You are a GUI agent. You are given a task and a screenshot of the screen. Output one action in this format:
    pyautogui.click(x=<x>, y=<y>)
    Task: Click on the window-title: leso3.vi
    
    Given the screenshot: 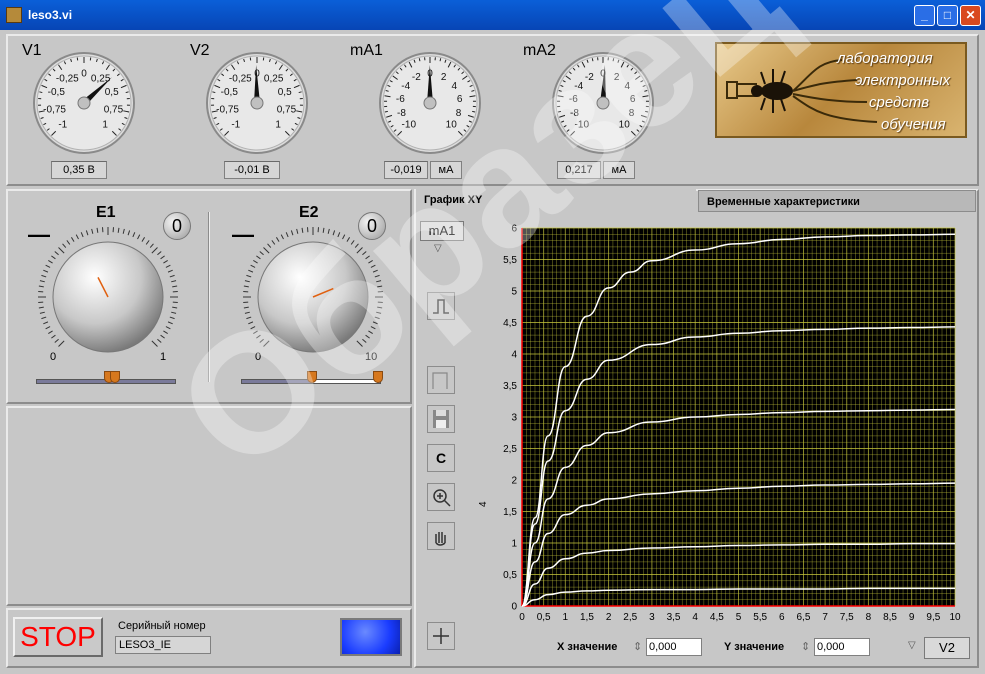 What is the action you would take?
    pyautogui.click(x=50, y=15)
    